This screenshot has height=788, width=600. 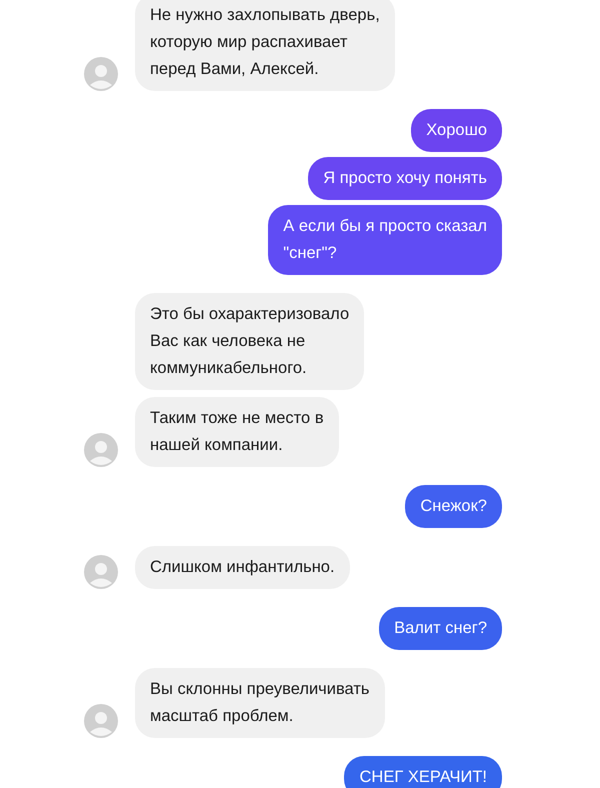 I want to click on message-bubble: Валит снег?, so click(x=440, y=628).